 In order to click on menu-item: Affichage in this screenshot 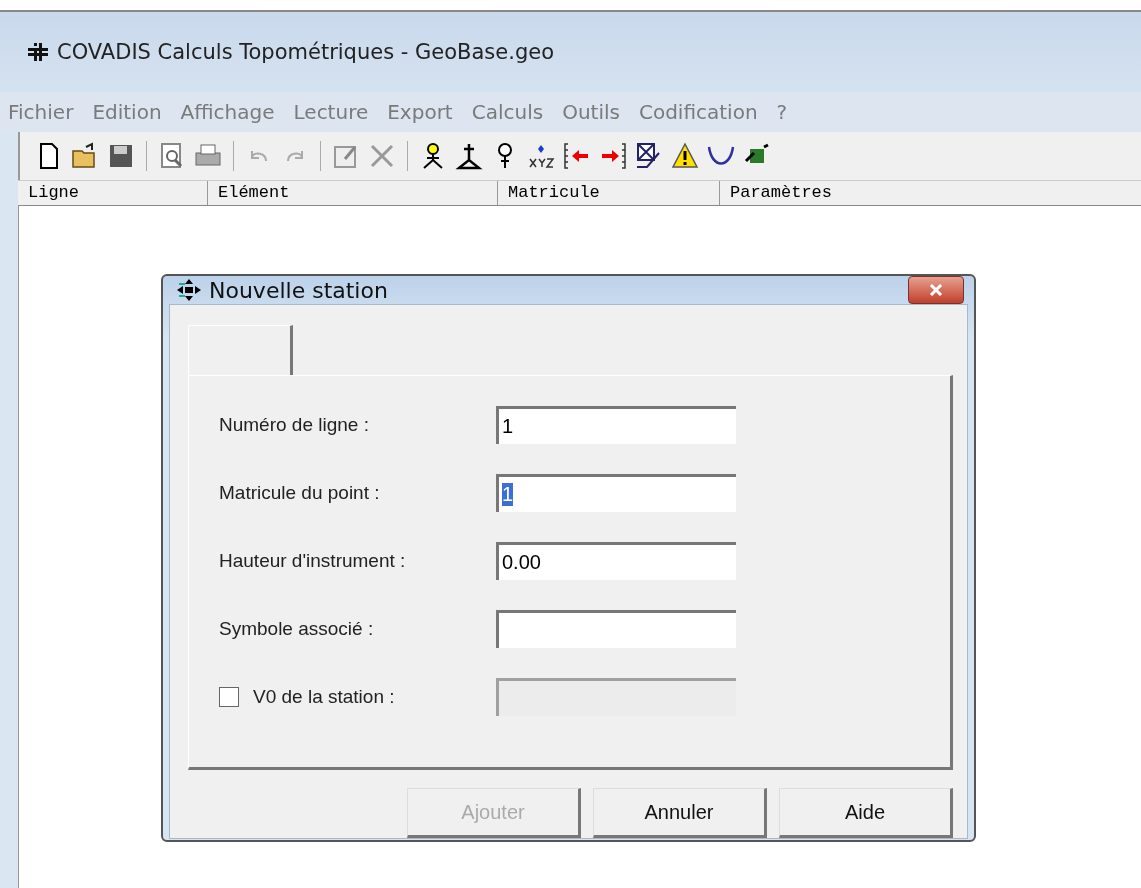, I will do `click(227, 112)`.